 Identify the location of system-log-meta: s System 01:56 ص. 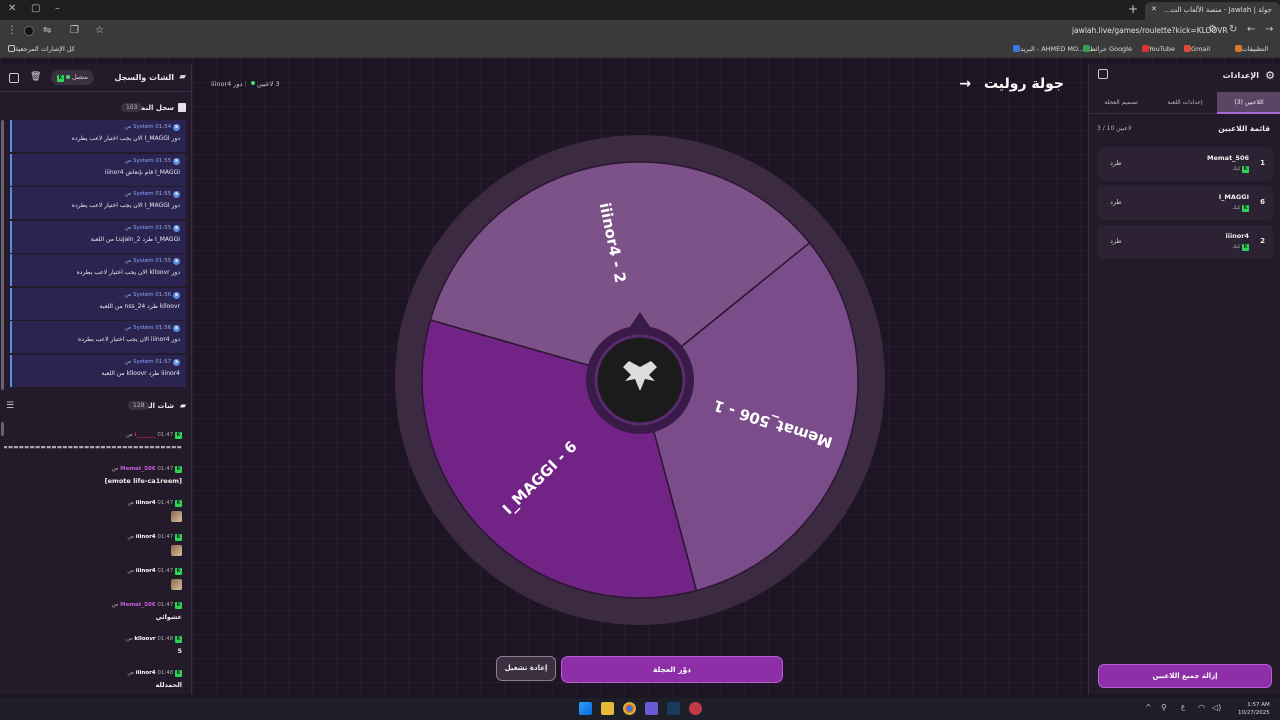
(152, 295).